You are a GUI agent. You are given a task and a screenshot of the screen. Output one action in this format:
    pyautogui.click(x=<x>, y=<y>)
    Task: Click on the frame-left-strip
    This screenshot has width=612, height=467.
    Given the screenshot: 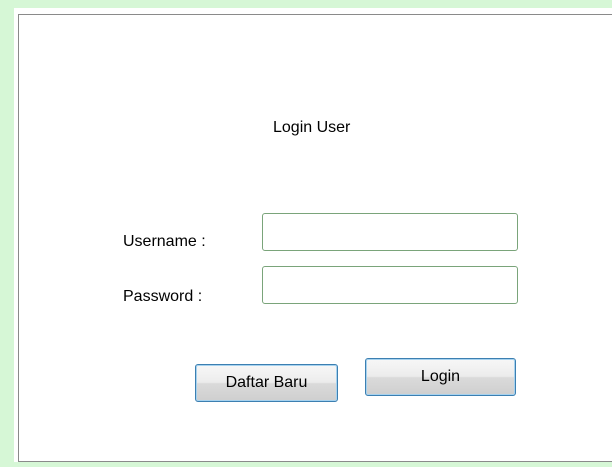 What is the action you would take?
    pyautogui.click(x=7, y=233)
    